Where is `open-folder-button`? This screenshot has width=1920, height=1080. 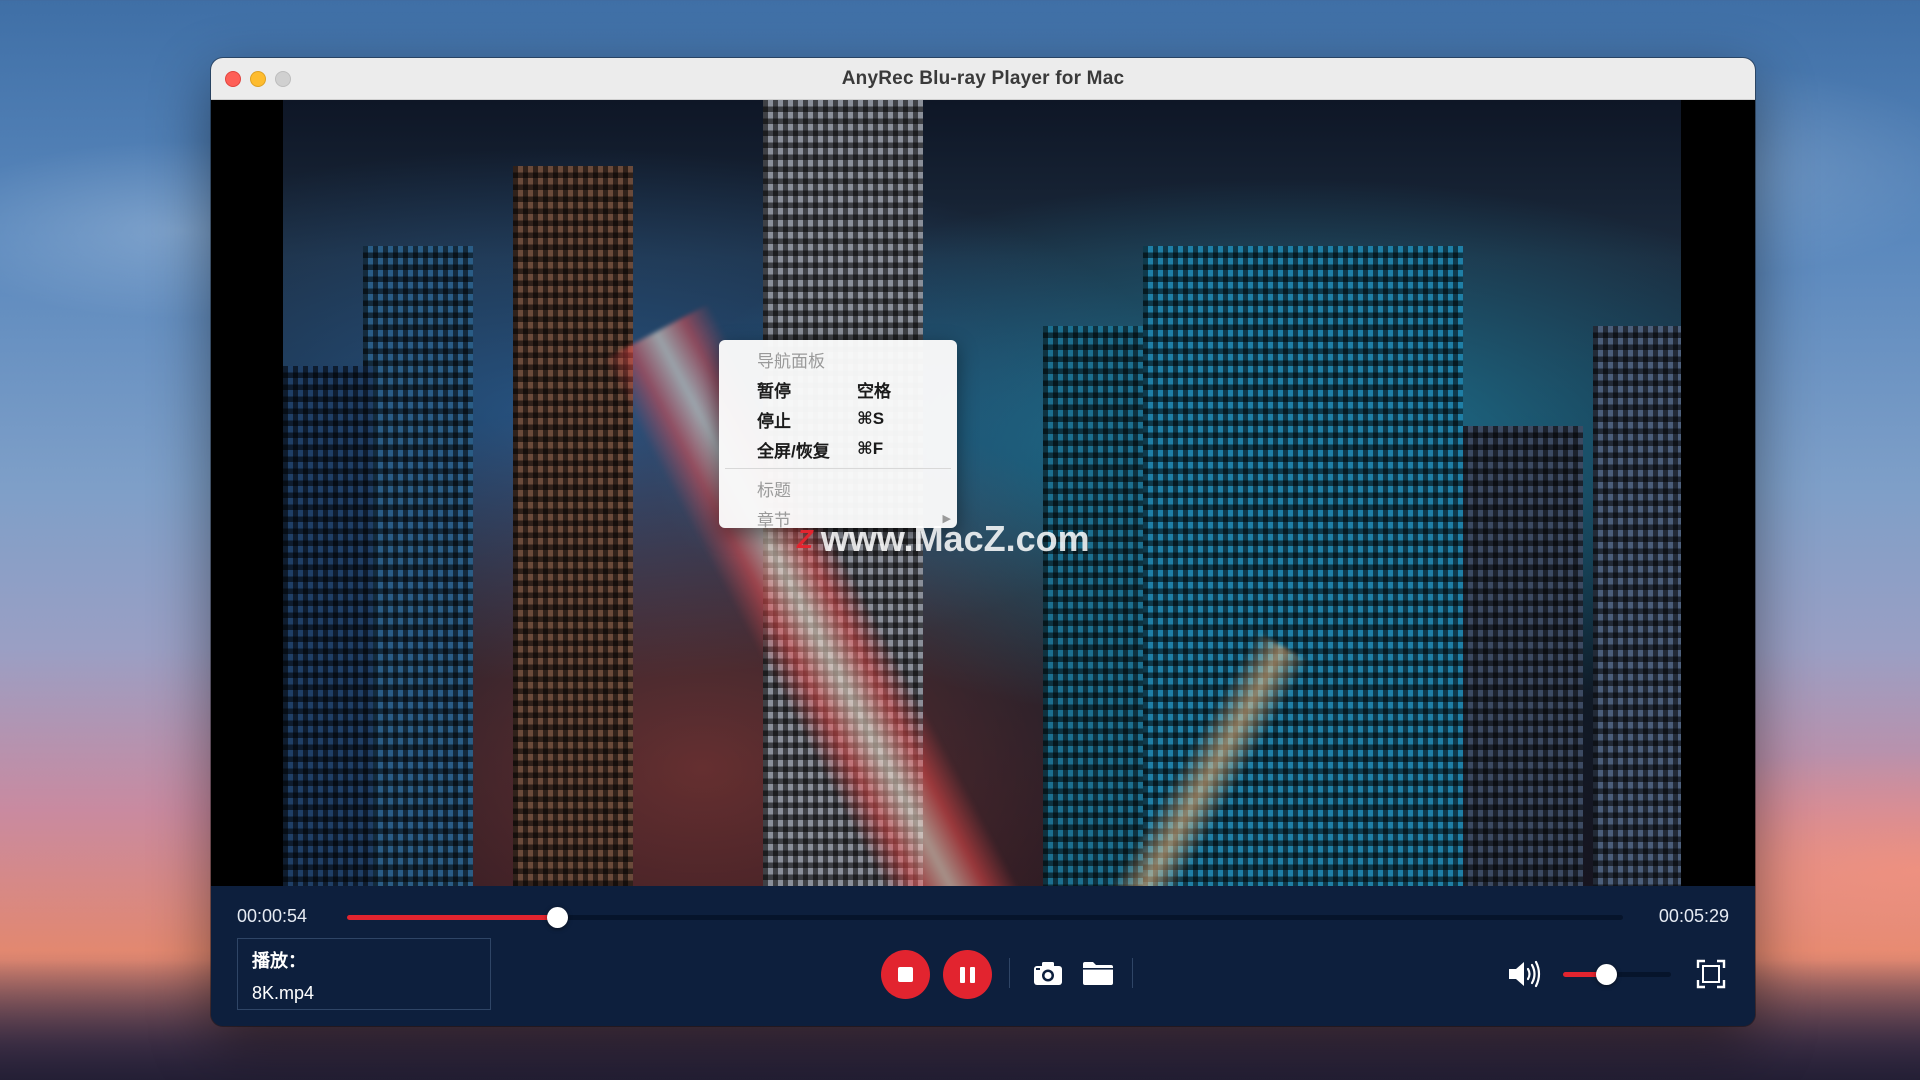
open-folder-button is located at coordinates (1098, 973).